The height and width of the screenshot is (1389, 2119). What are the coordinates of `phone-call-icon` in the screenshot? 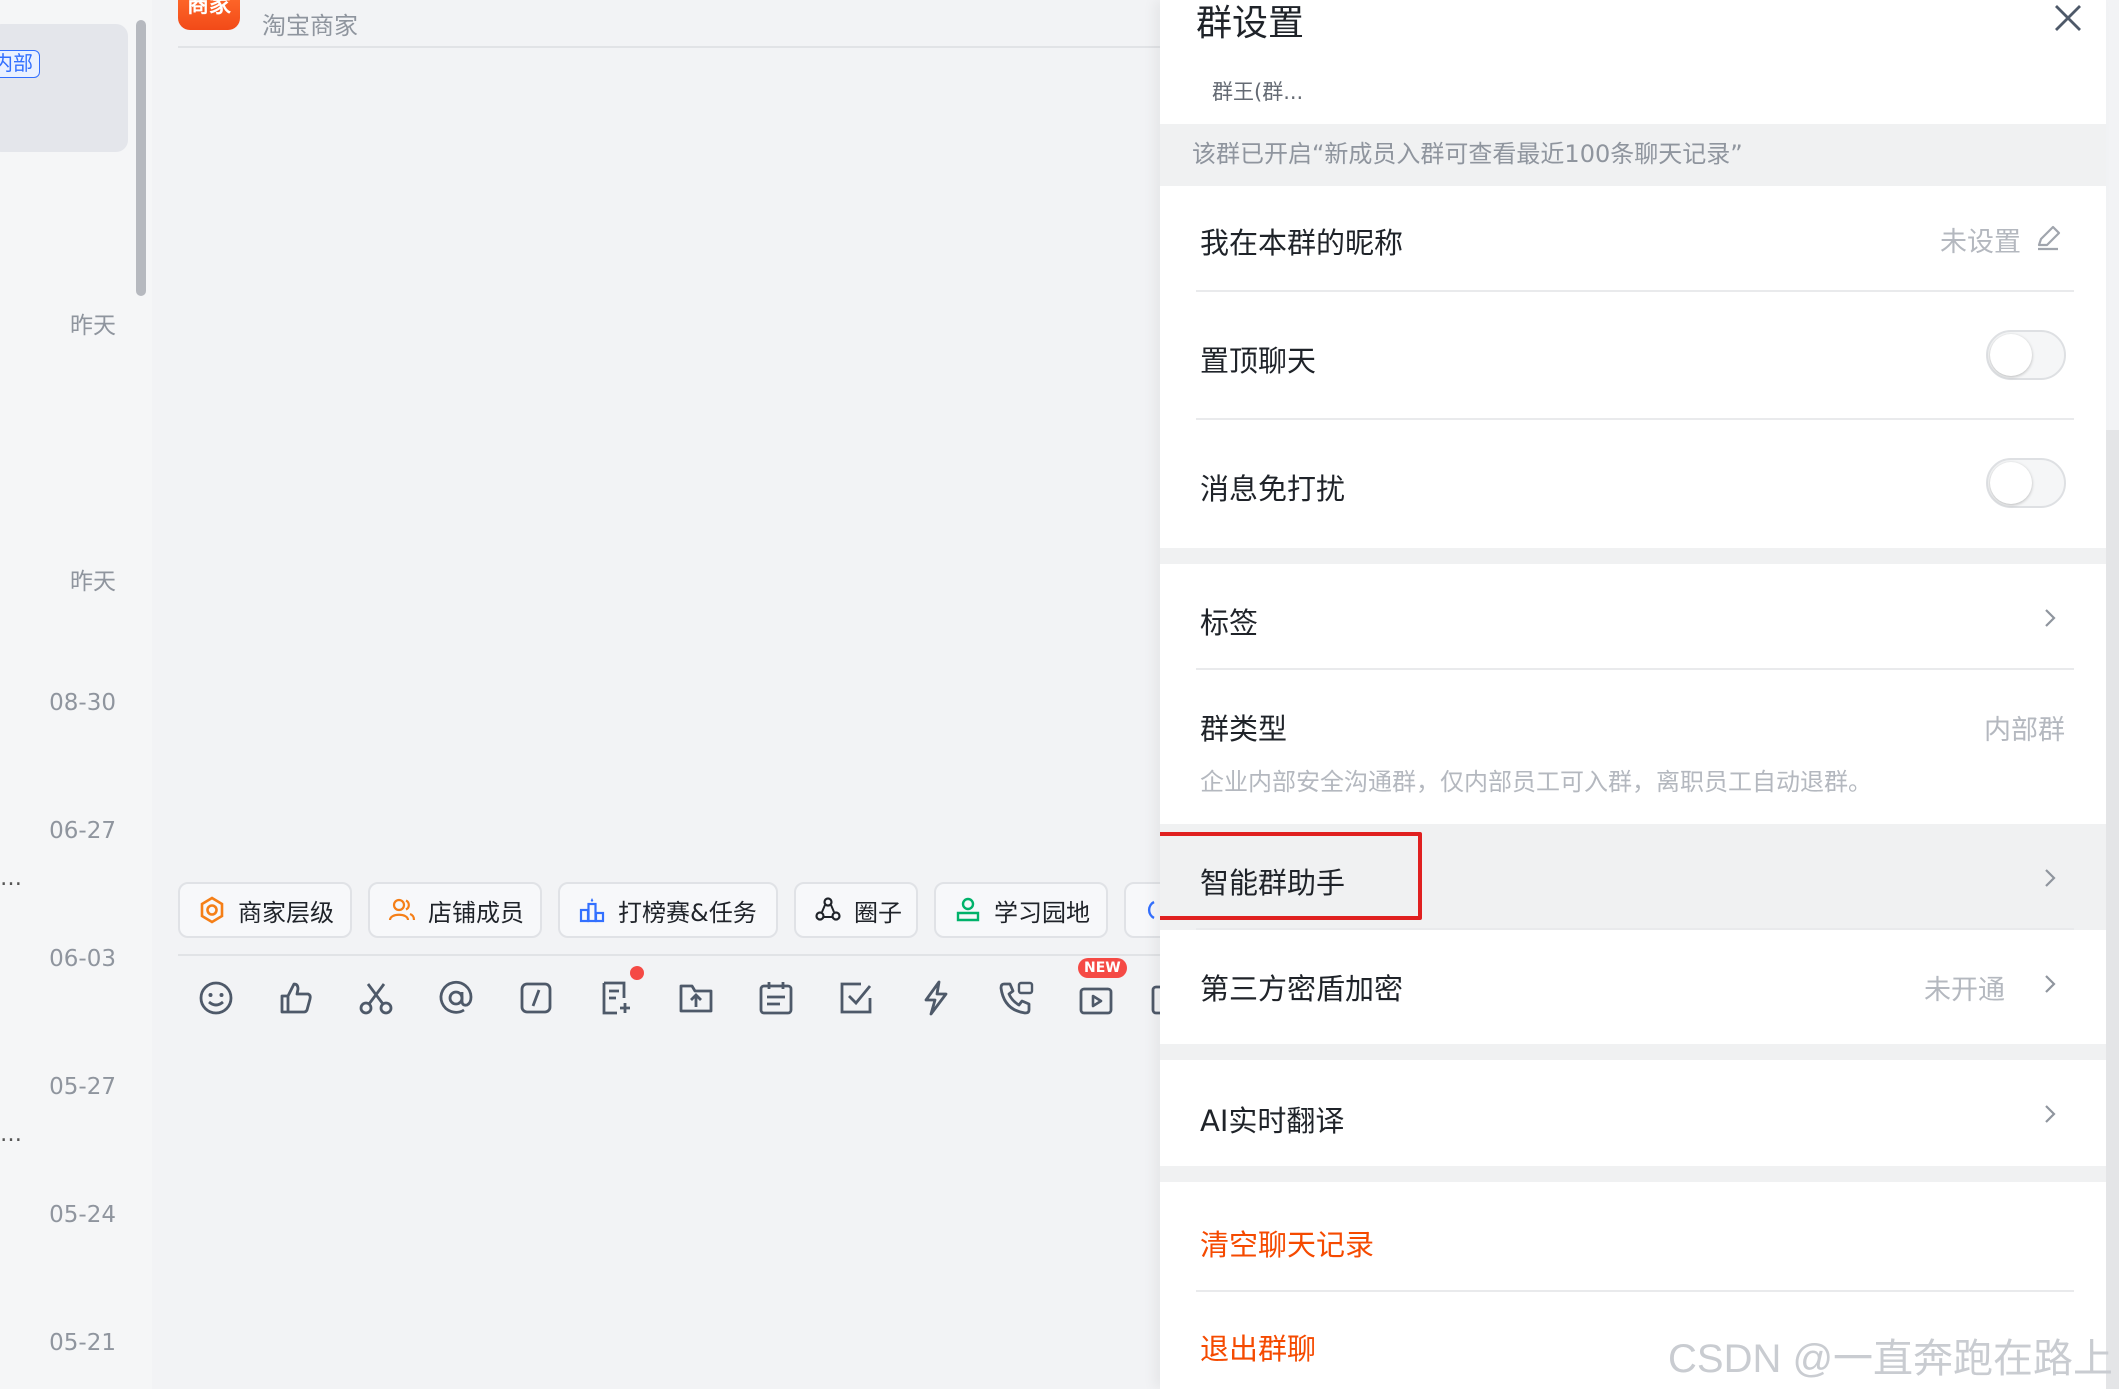 It's located at (1016, 998).